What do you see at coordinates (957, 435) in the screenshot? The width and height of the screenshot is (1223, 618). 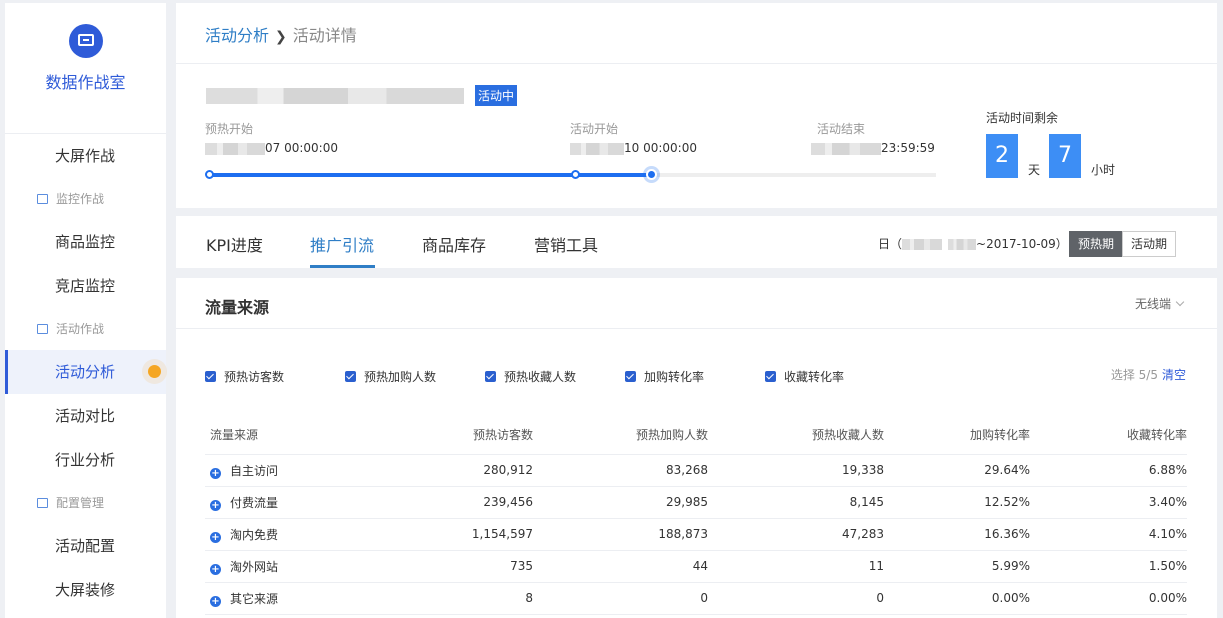 I see `column-header: 加购转化率` at bounding box center [957, 435].